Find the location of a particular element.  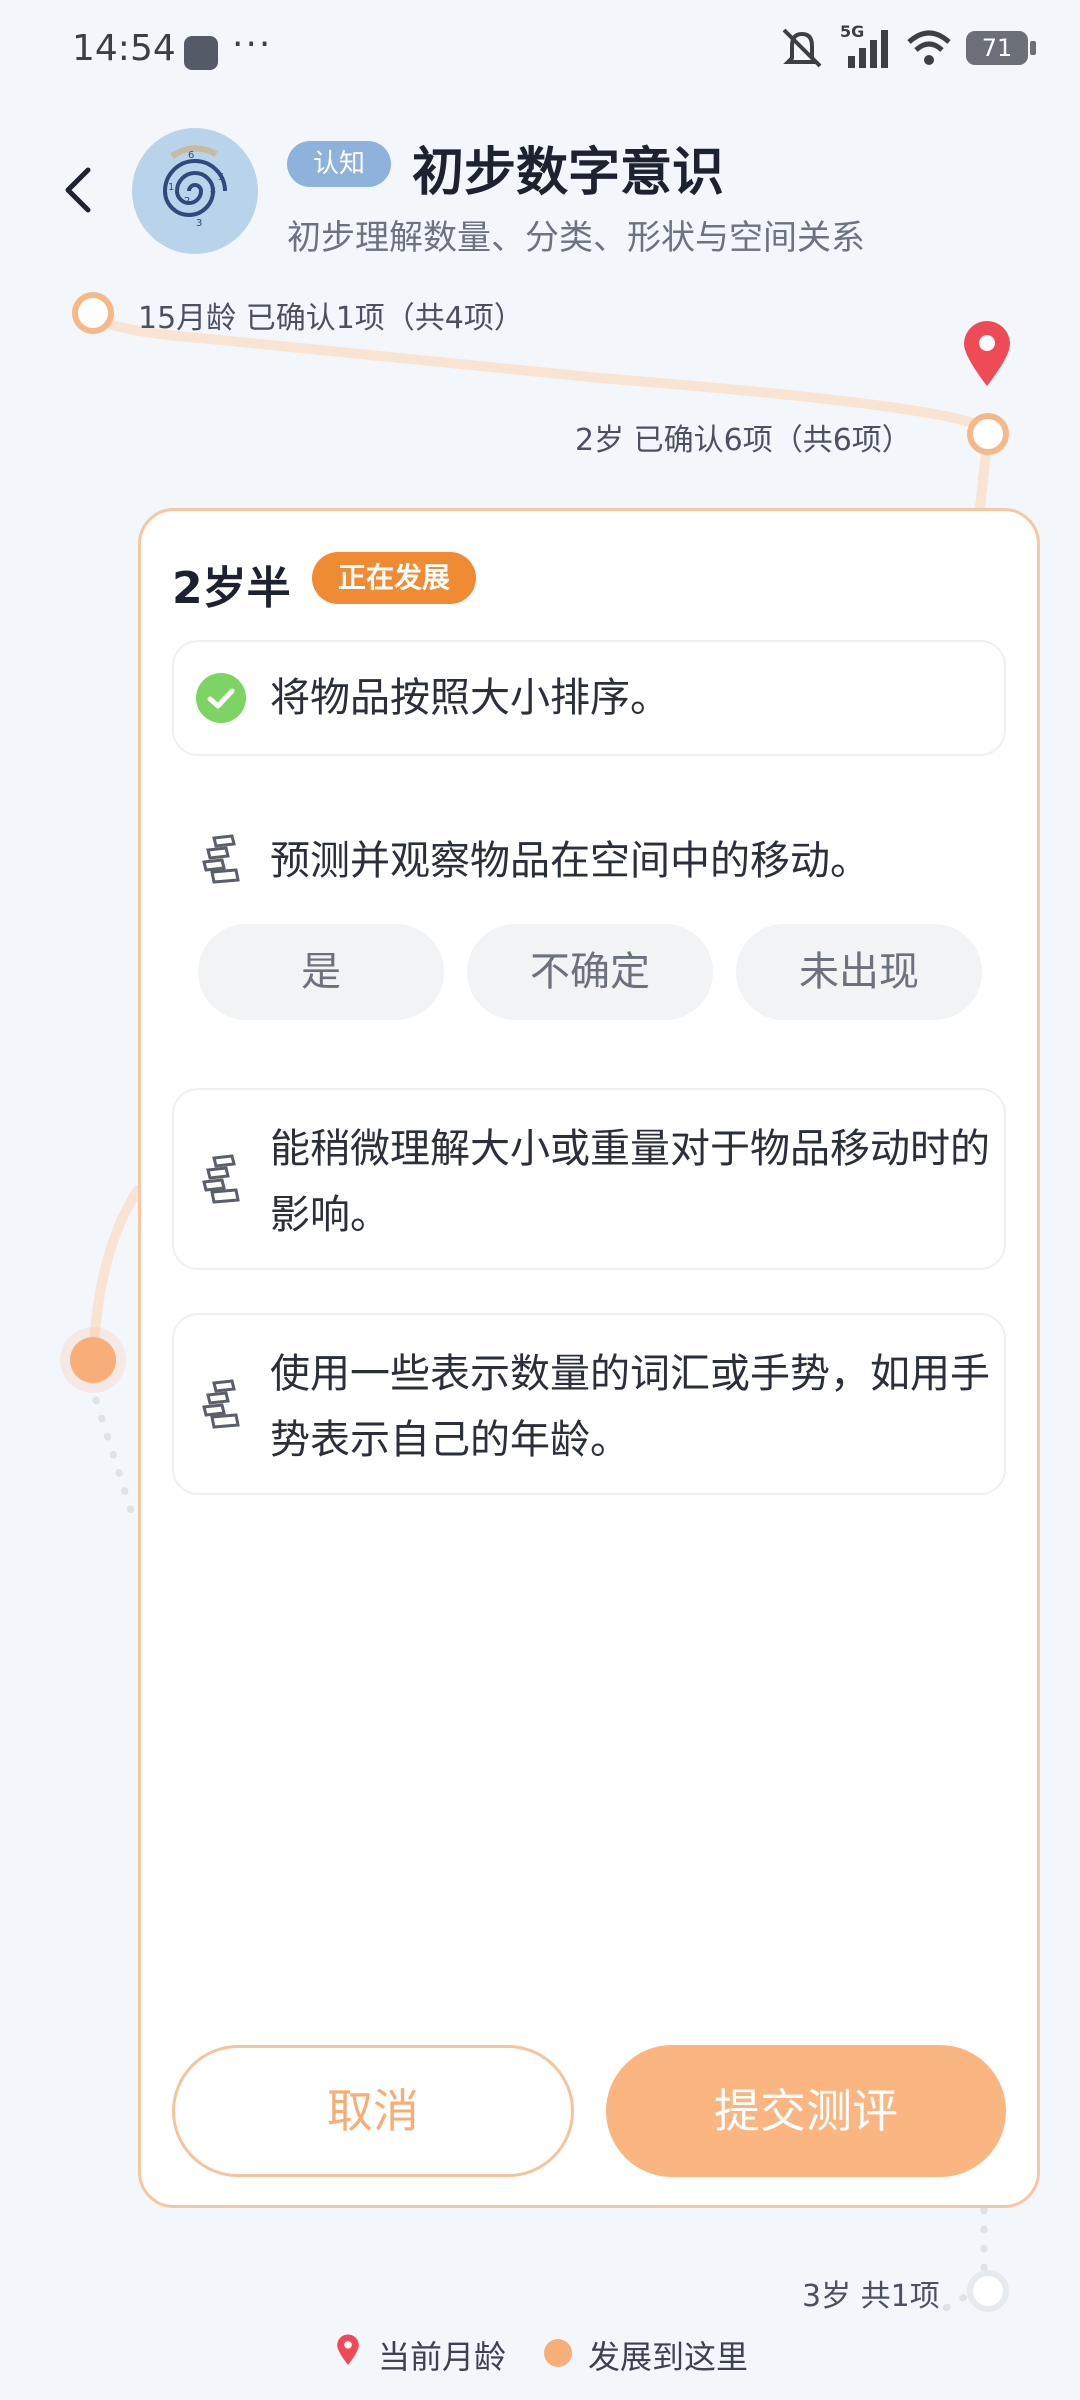

legend-reached: 发展到这里 is located at coordinates (668, 2357).